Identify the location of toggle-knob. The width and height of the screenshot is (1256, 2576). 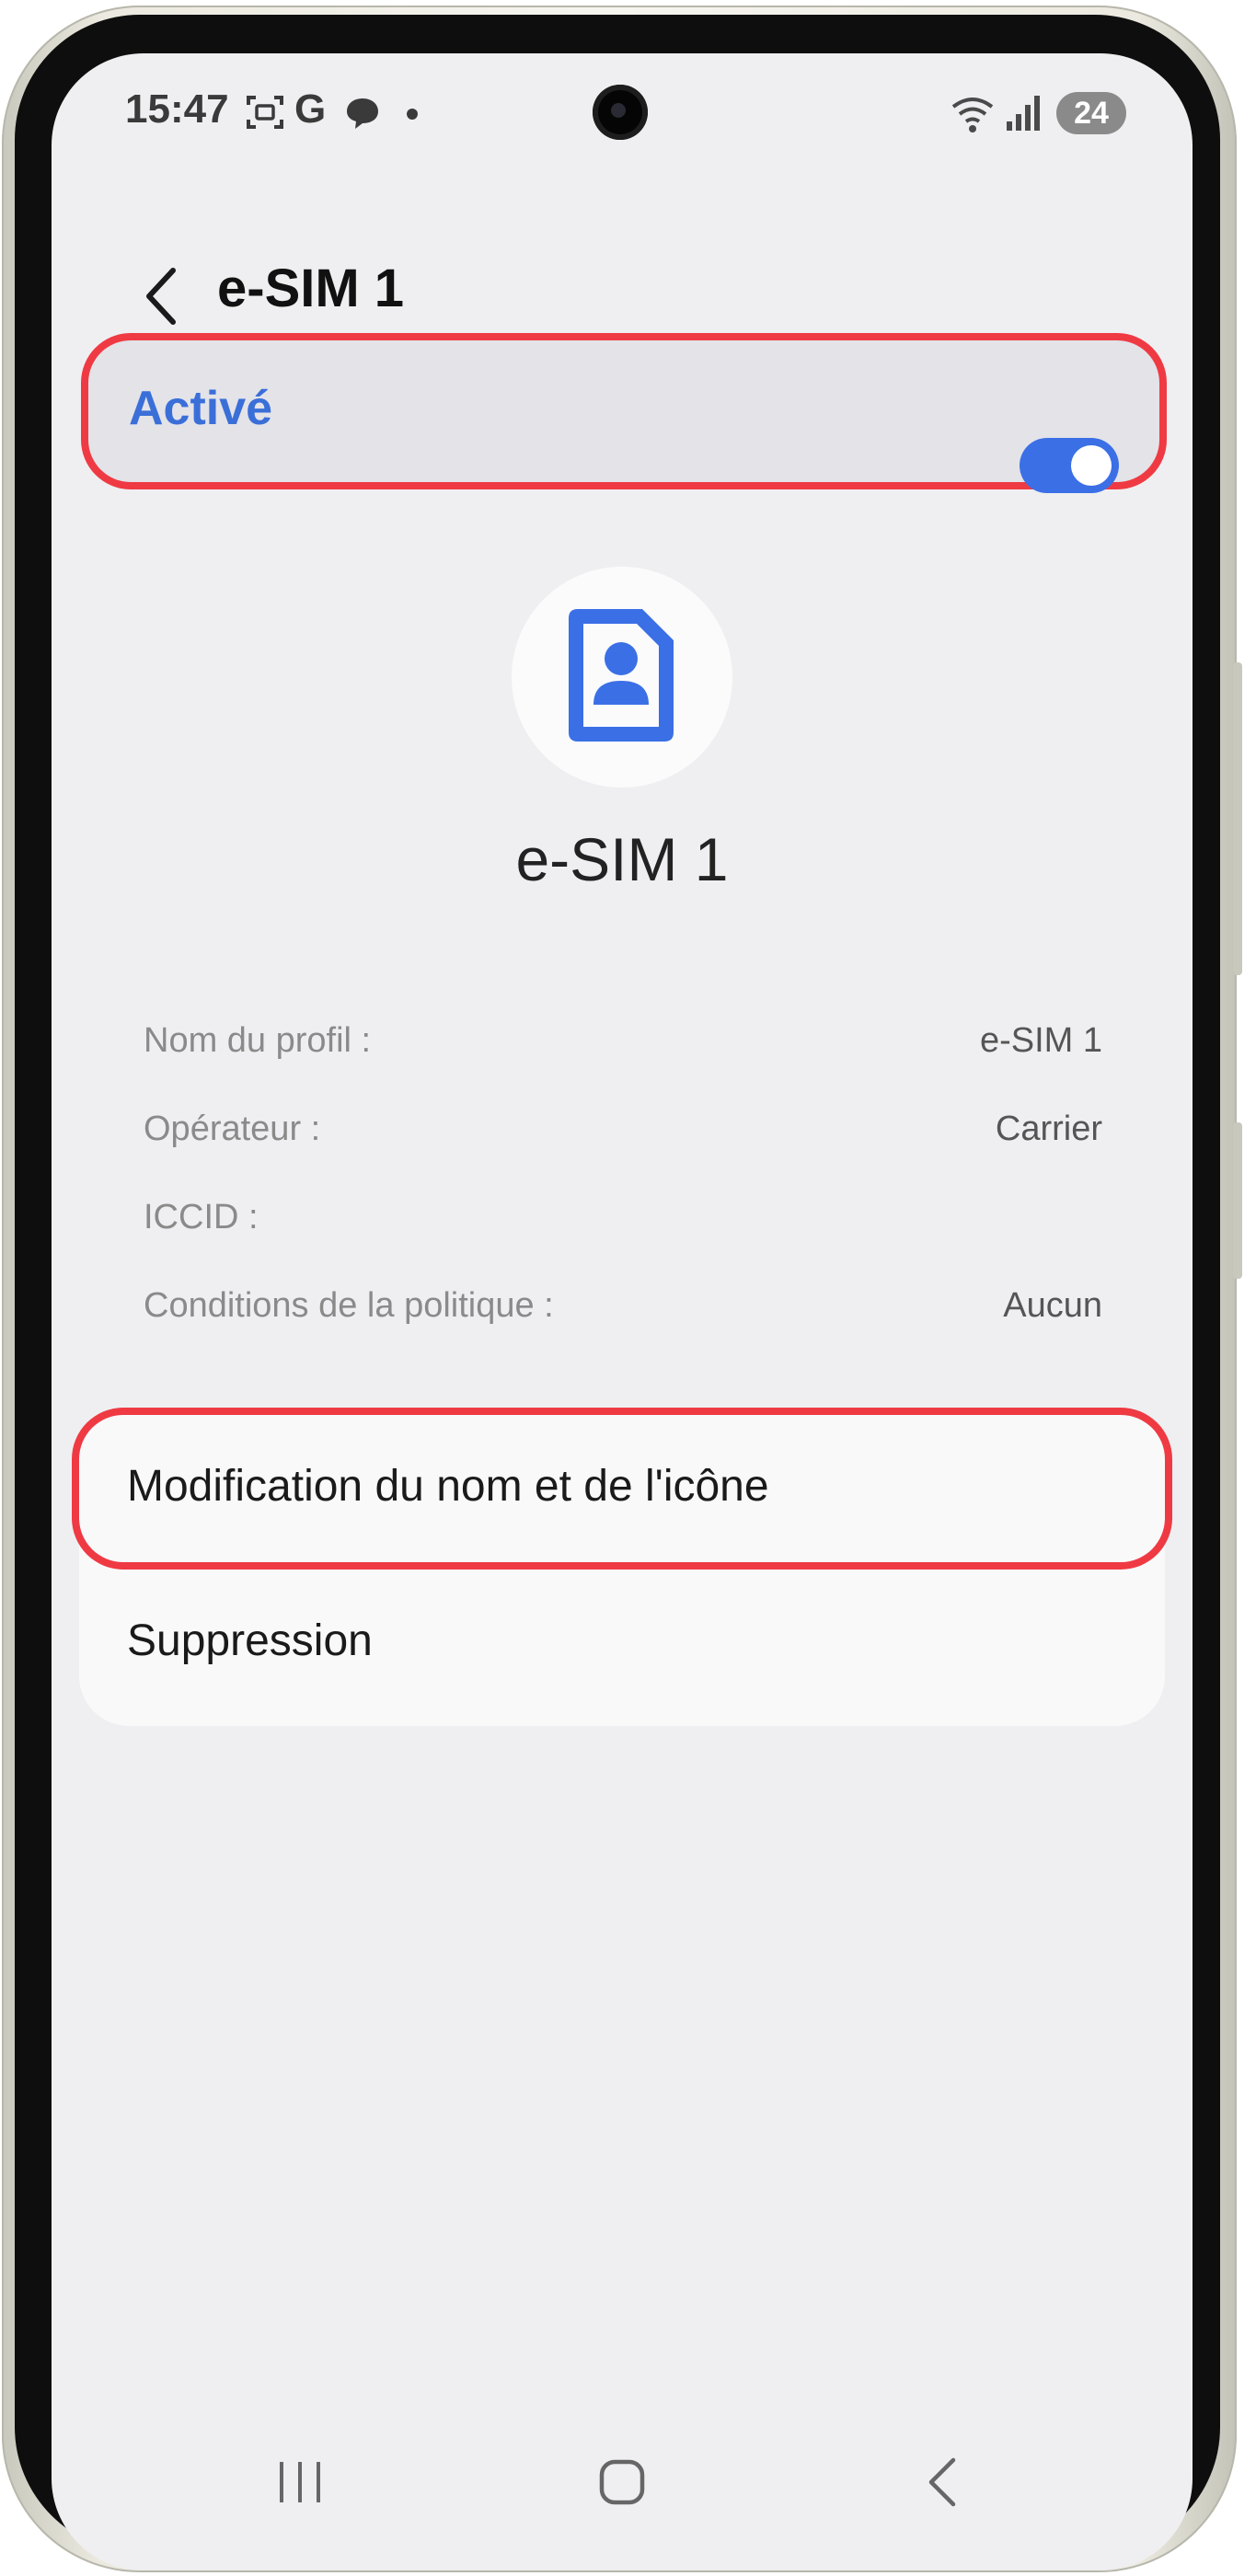
(1091, 465).